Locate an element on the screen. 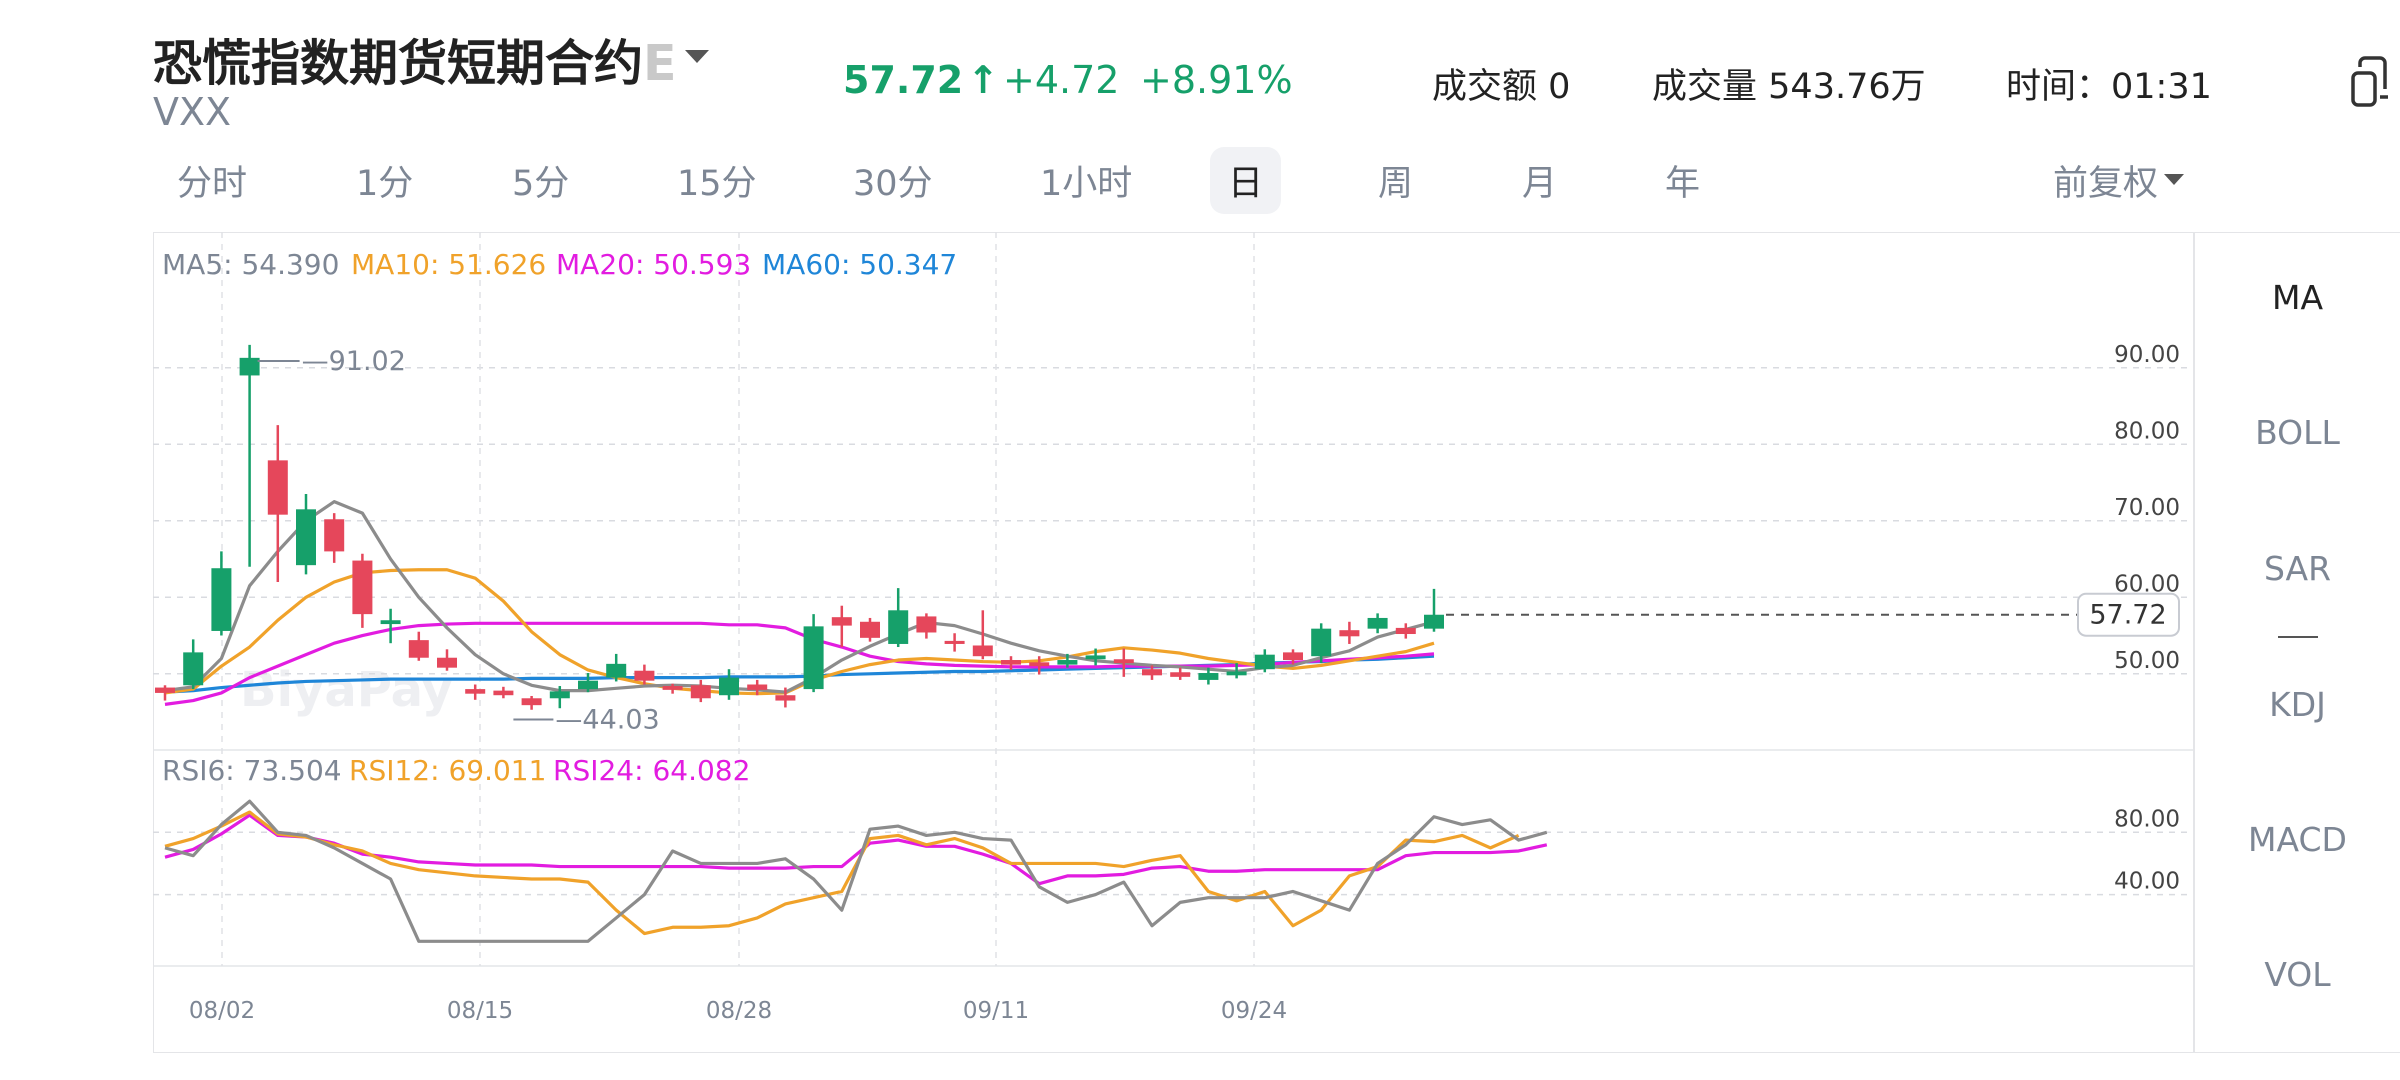 This screenshot has width=2400, height=1080. y-tick-label: 90.00 is located at coordinates (2147, 355).